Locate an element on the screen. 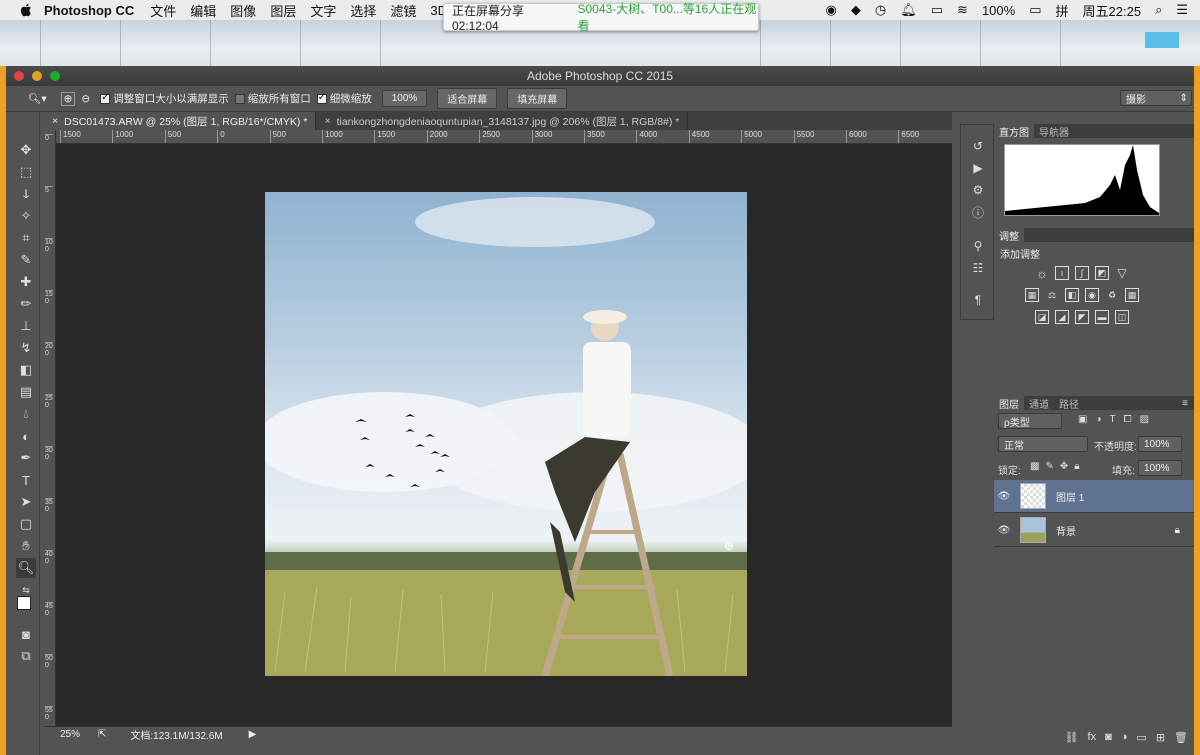 The width and height of the screenshot is (1200, 755). brightness-adjust-icon: ☼ is located at coordinates (1042, 273).